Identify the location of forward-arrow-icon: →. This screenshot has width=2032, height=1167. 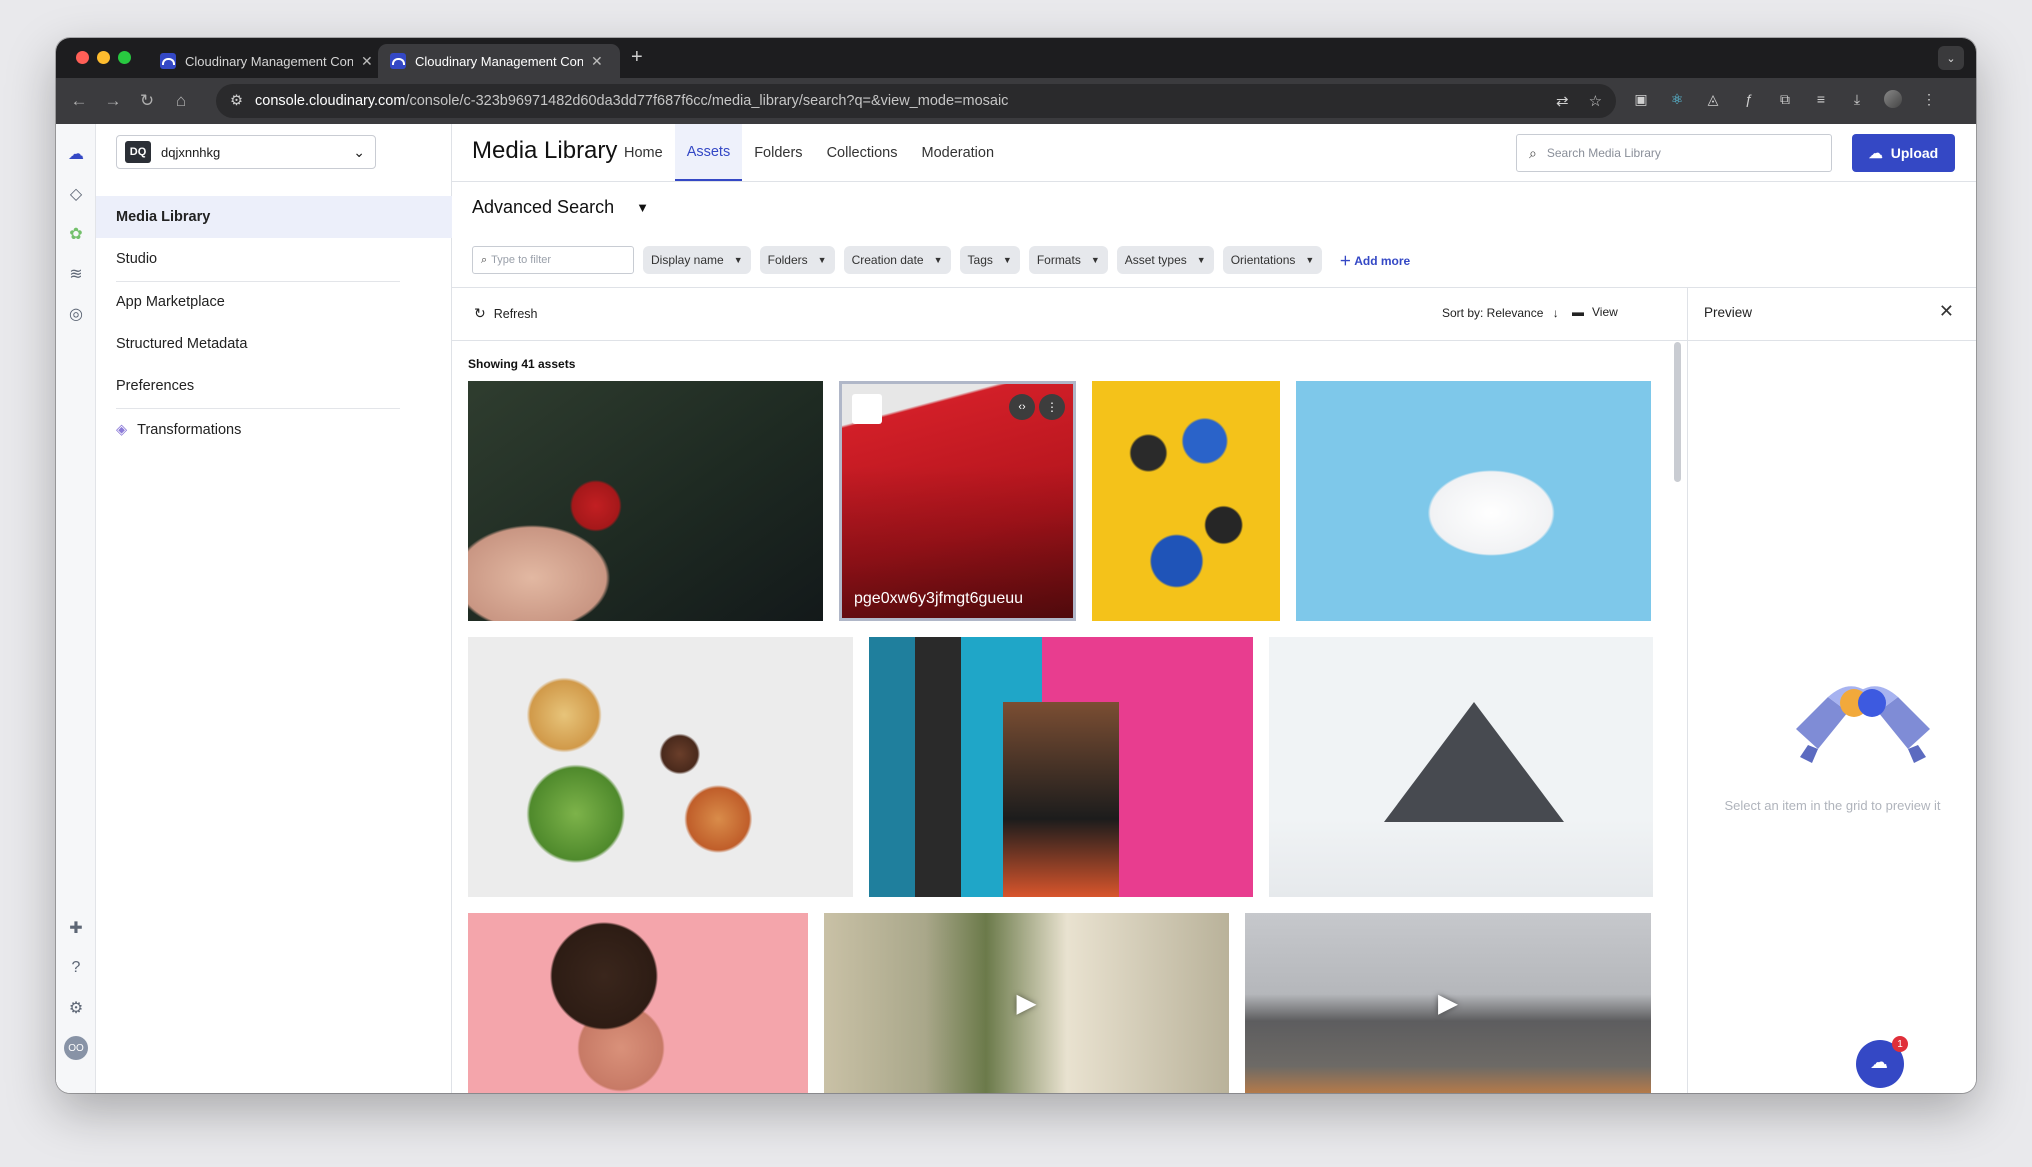
(113, 101).